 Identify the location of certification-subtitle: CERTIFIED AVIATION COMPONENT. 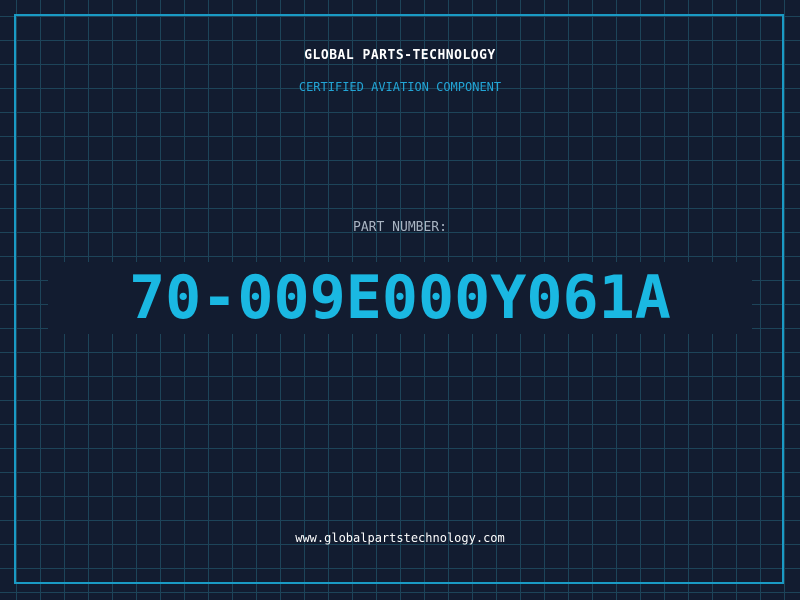
(400, 87).